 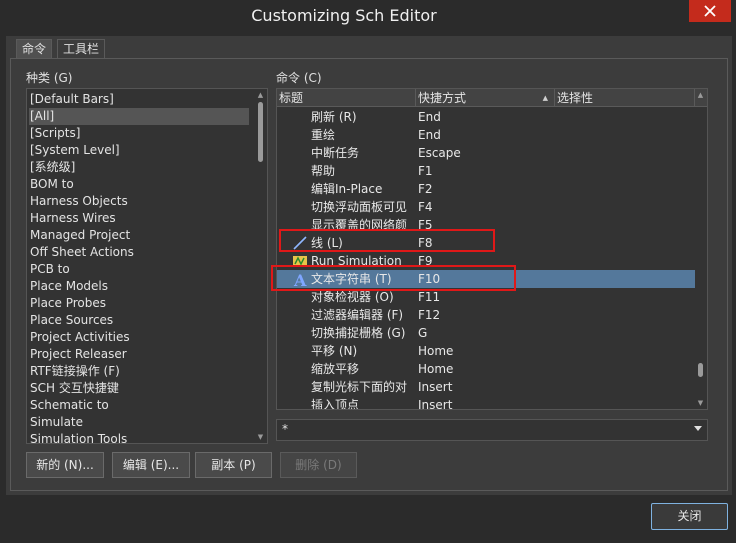 I want to click on tab-toolbars: 工具栏, so click(x=81, y=49).